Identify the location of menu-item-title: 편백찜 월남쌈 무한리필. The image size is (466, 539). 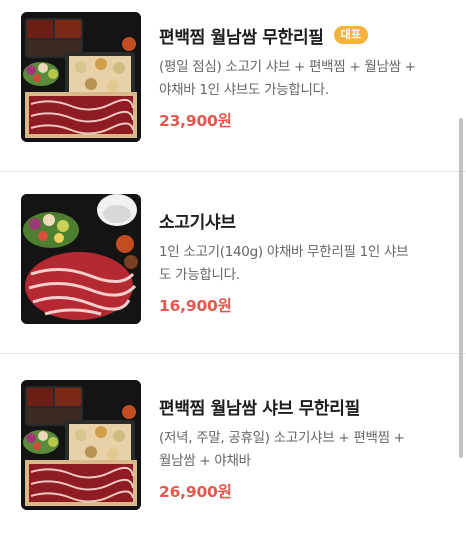
(241, 37).